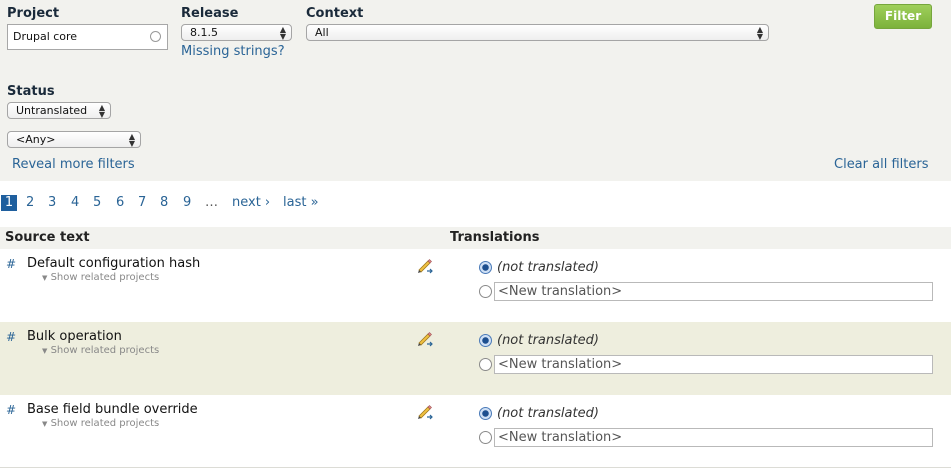  What do you see at coordinates (45, 36) in the screenshot?
I see `project-input-value: Drupal core` at bounding box center [45, 36].